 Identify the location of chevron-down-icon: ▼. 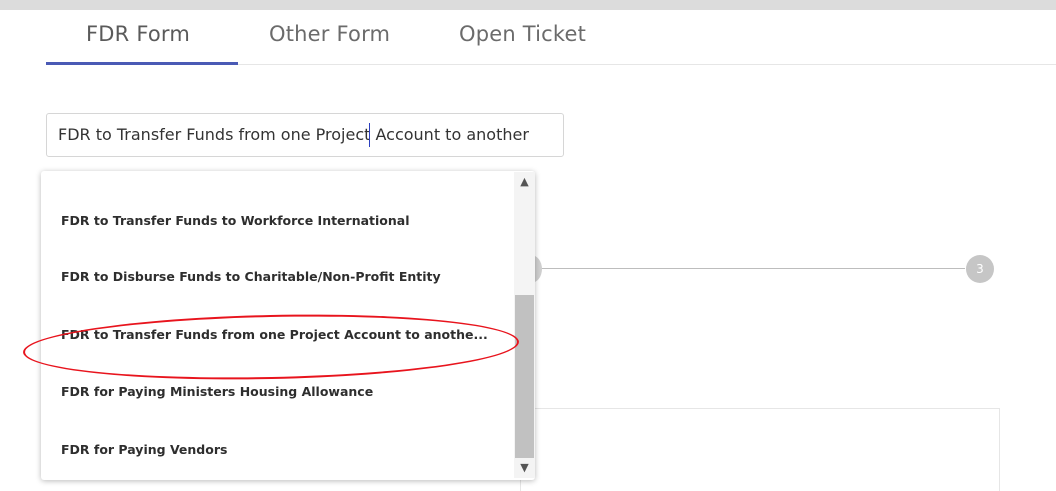
(524, 468).